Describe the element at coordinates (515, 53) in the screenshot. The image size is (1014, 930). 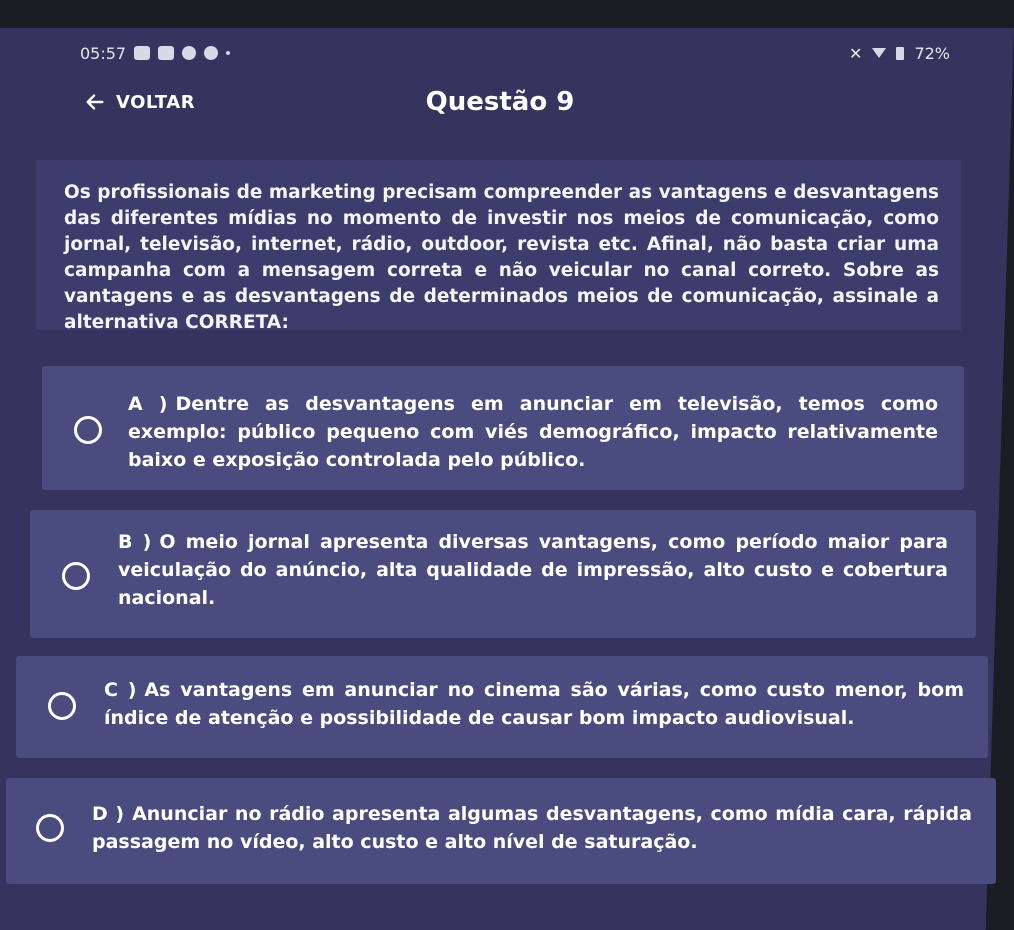
I see `status-bar: 05:57 ✕ 72%` at that location.